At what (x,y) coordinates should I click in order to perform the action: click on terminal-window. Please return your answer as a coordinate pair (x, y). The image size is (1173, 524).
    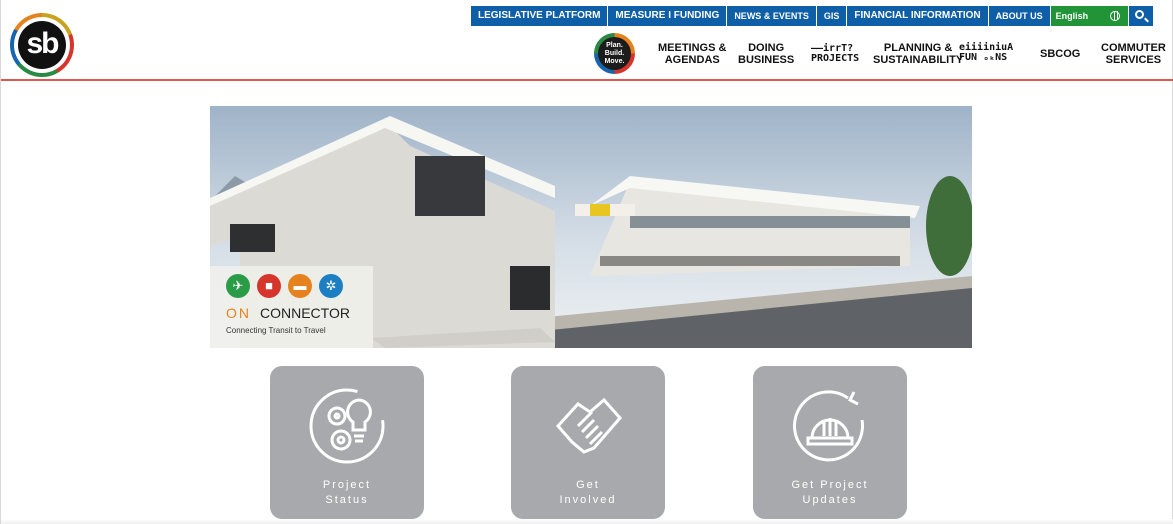
    Looking at the image, I should click on (450, 186).